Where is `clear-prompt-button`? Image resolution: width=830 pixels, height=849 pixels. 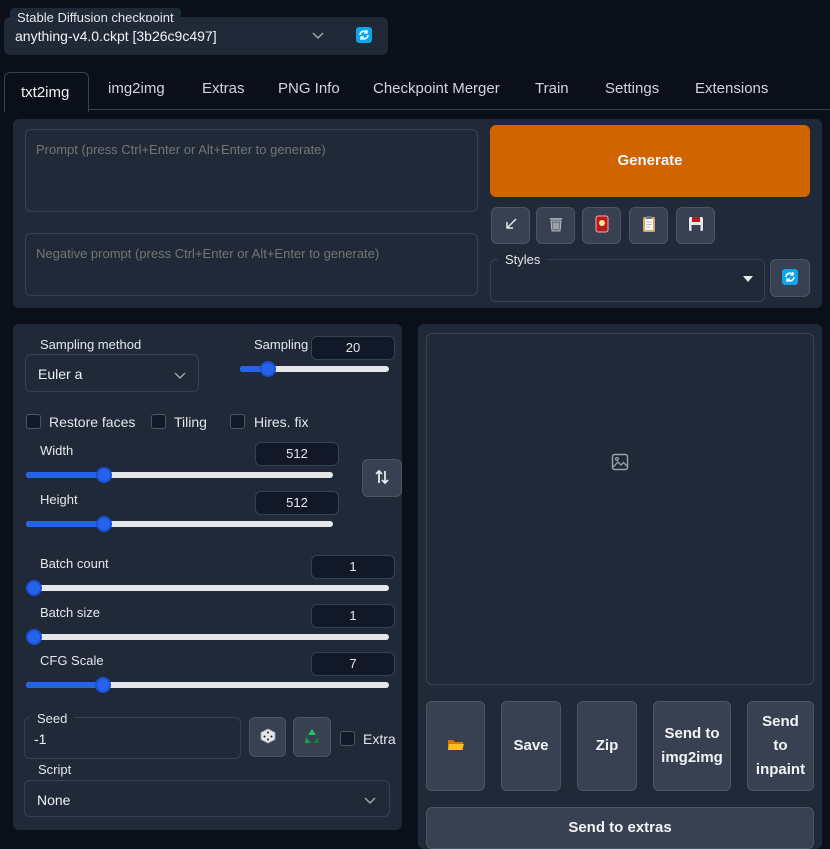
clear-prompt-button is located at coordinates (555, 225).